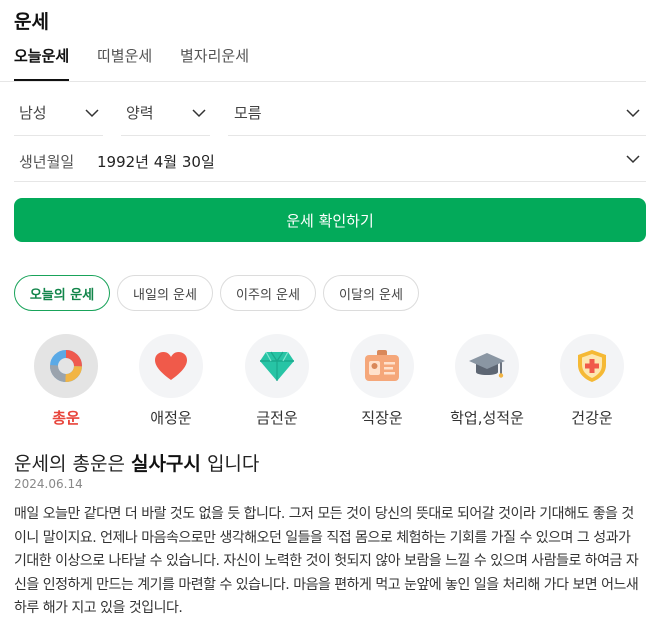 The image size is (668, 641). I want to click on category-overall-label: 총운, so click(66, 418).